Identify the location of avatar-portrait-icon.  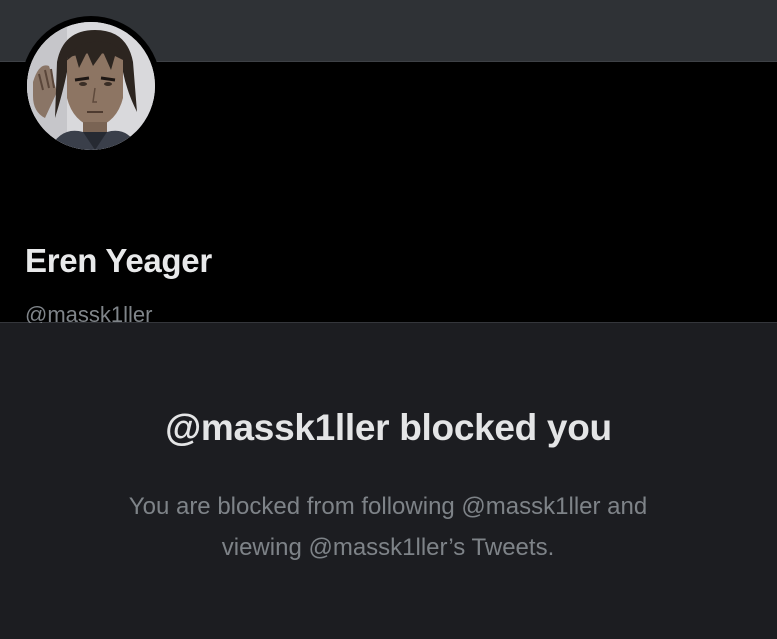
(91, 86).